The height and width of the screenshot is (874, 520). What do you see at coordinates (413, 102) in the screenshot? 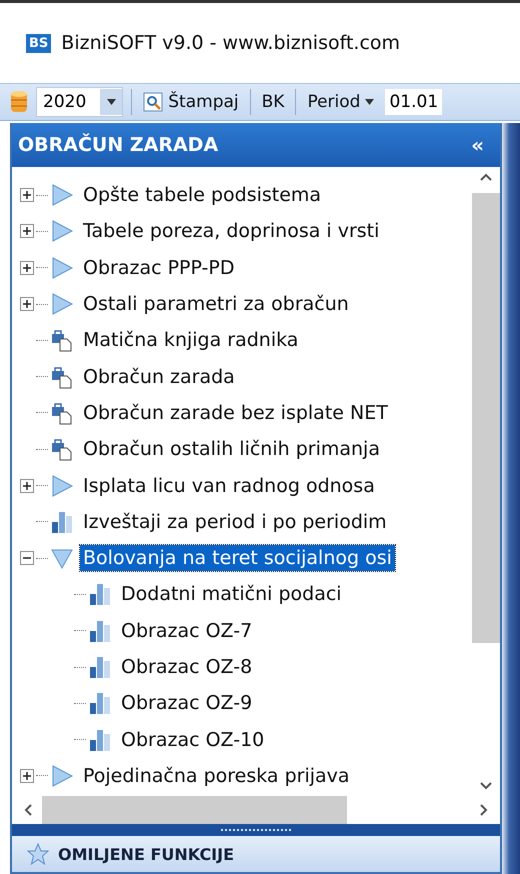
I see `date-field: 01.01` at bounding box center [413, 102].